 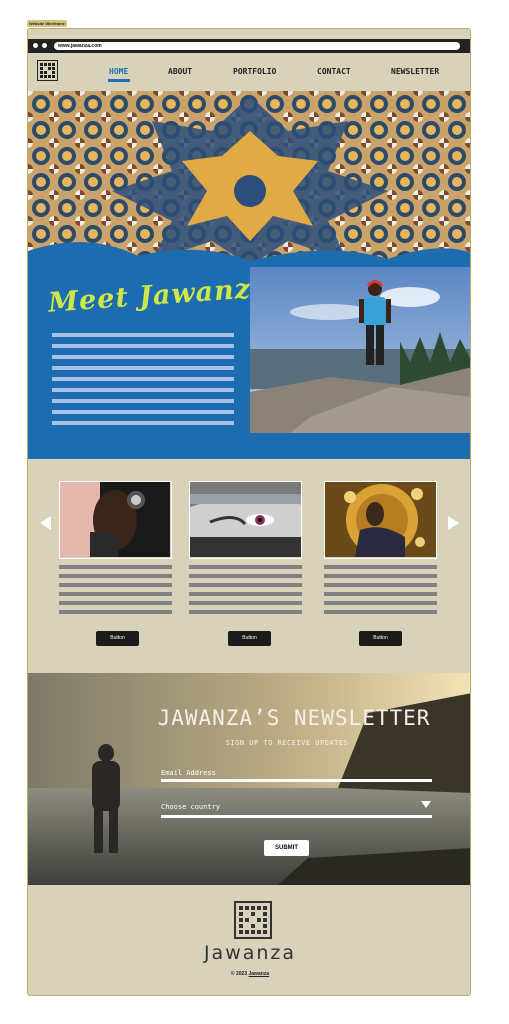 What do you see at coordinates (296, 780) in the screenshot?
I see `email-field` at bounding box center [296, 780].